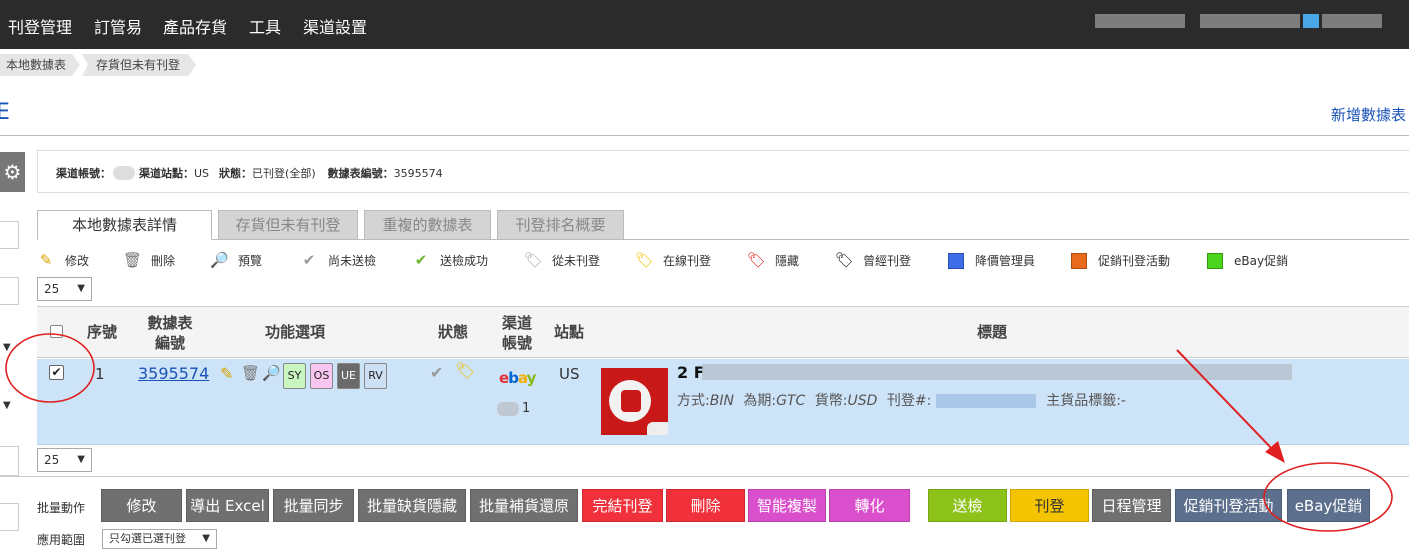 The height and width of the screenshot is (549, 1409). I want to click on row-title-redacted, so click(997, 372).